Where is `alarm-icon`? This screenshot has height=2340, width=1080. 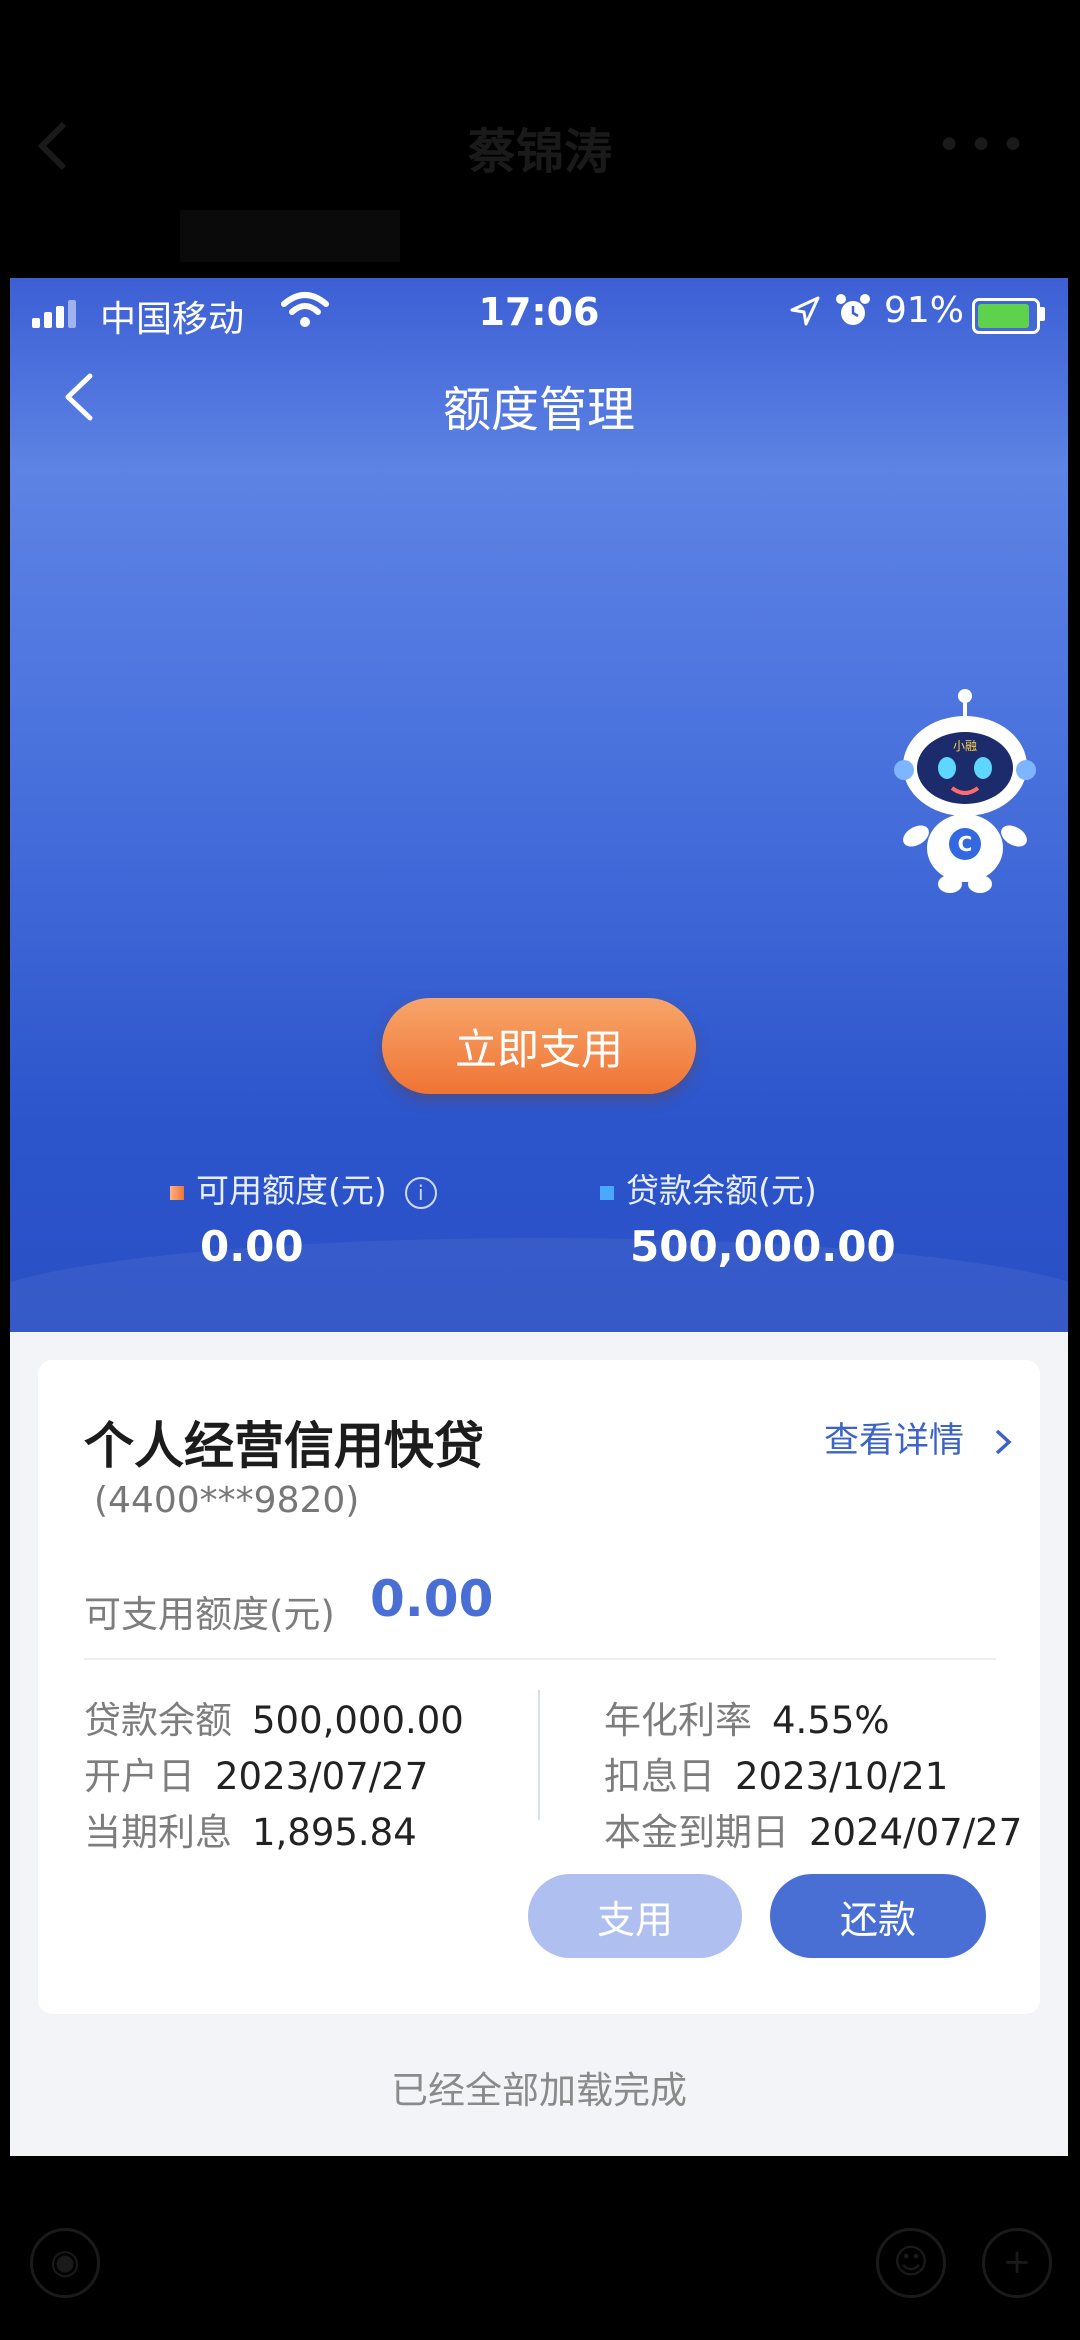 alarm-icon is located at coordinates (853, 309).